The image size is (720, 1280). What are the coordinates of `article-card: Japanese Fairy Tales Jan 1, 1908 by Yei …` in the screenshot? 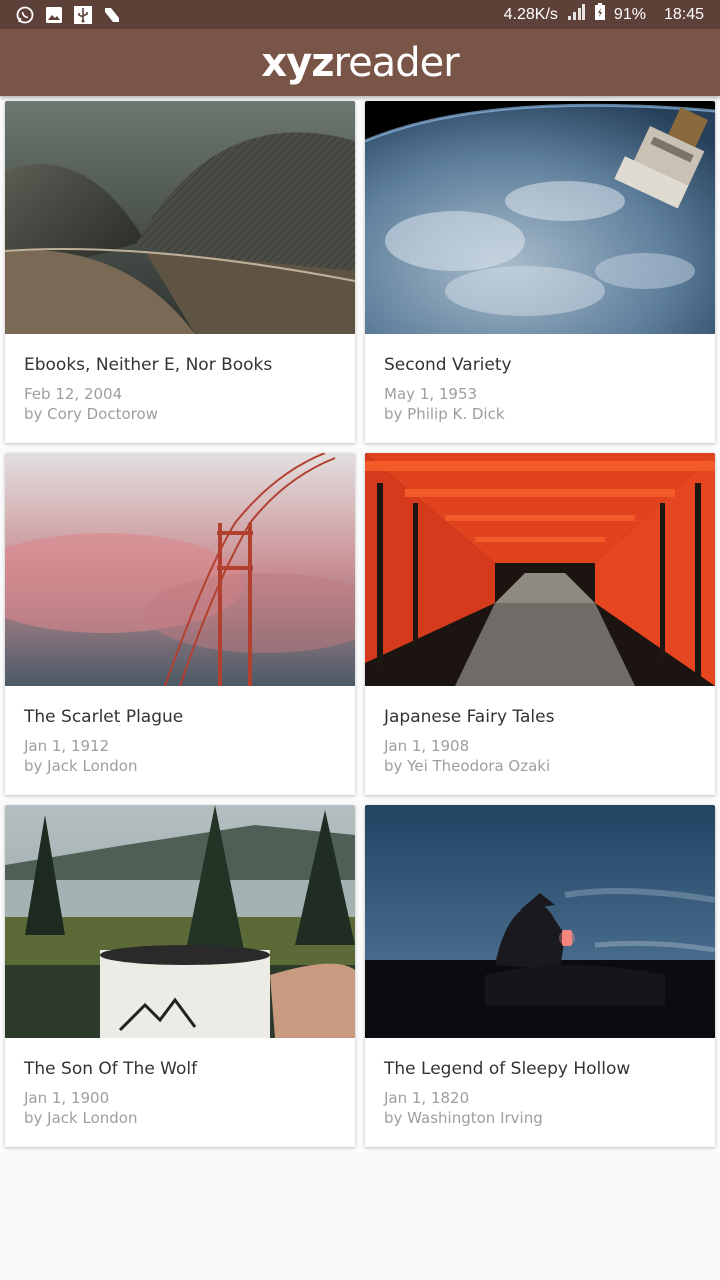 It's located at (540, 624).